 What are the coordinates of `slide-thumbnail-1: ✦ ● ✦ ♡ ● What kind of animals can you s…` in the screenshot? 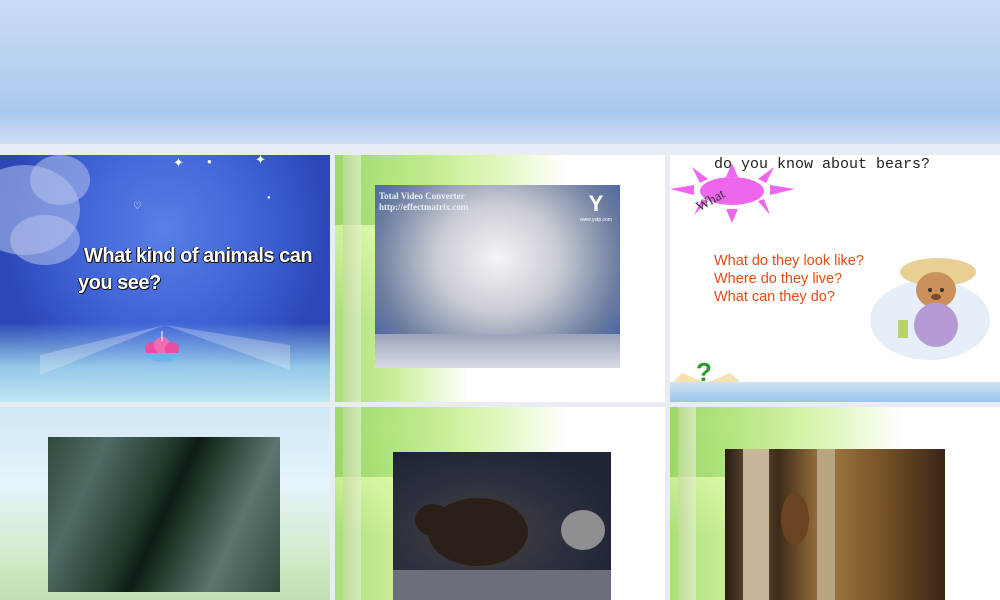 It's located at (165, 278).